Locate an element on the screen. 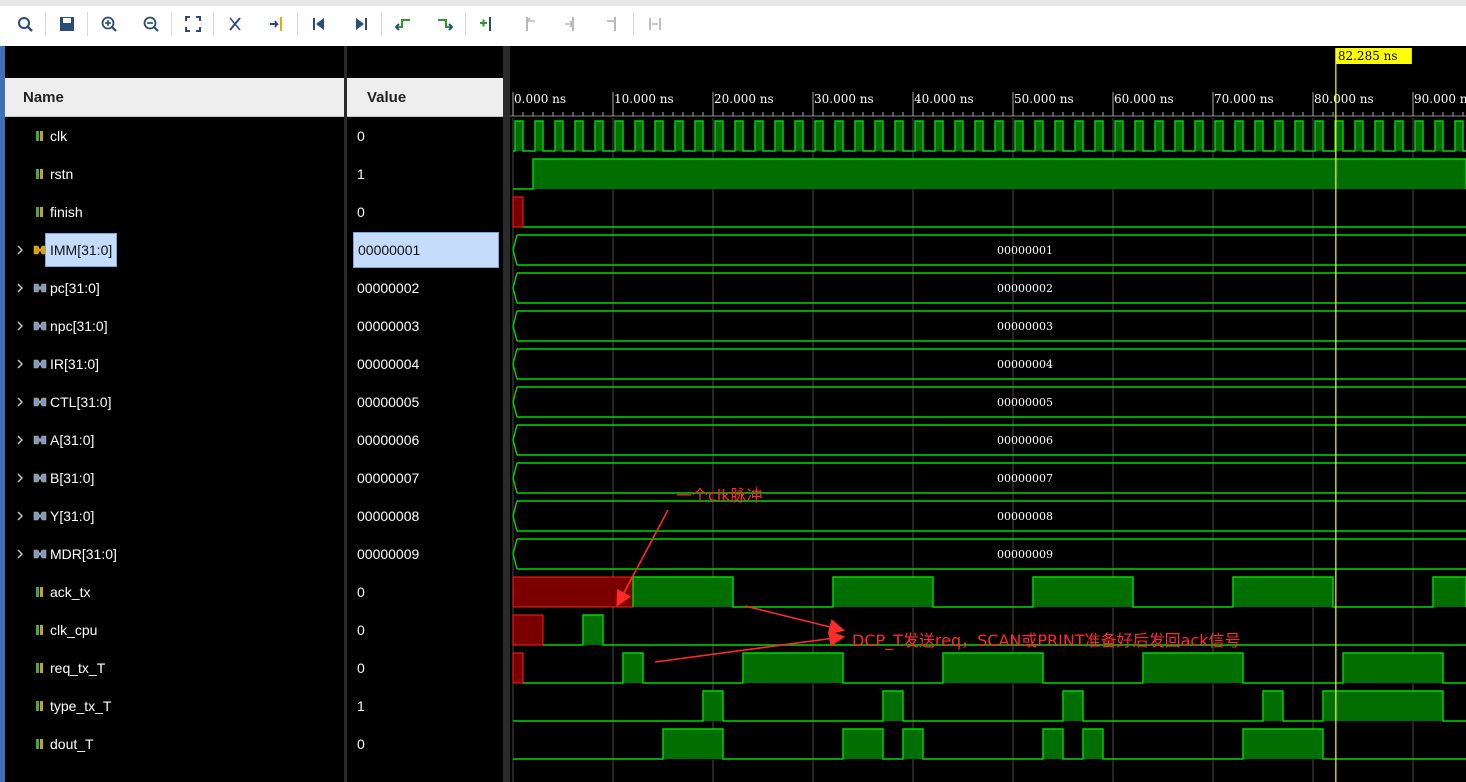 This screenshot has width=1466, height=782. annotation-arrows is located at coordinates (731, 586).